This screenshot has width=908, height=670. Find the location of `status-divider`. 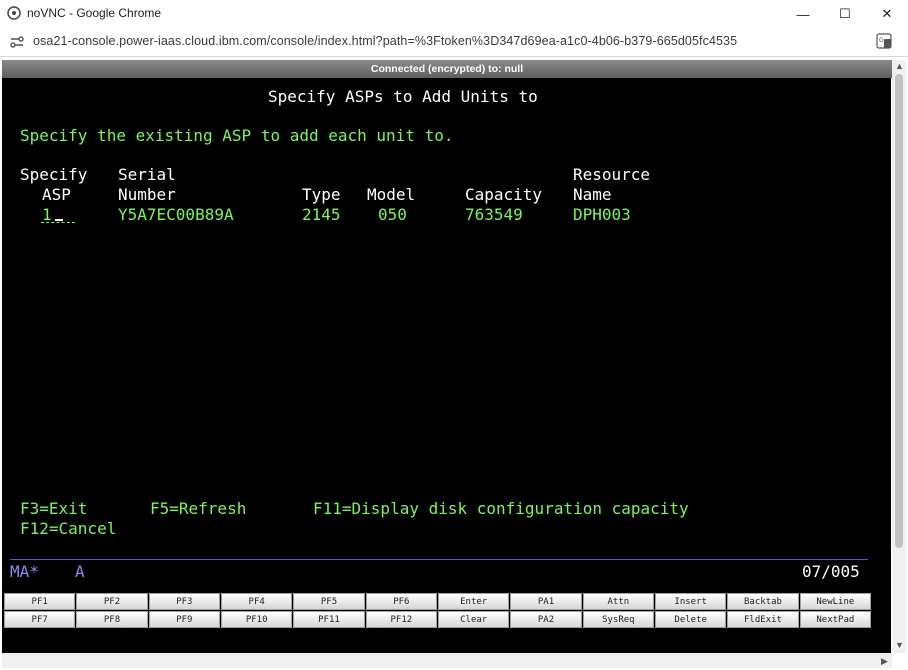

status-divider is located at coordinates (439, 559).